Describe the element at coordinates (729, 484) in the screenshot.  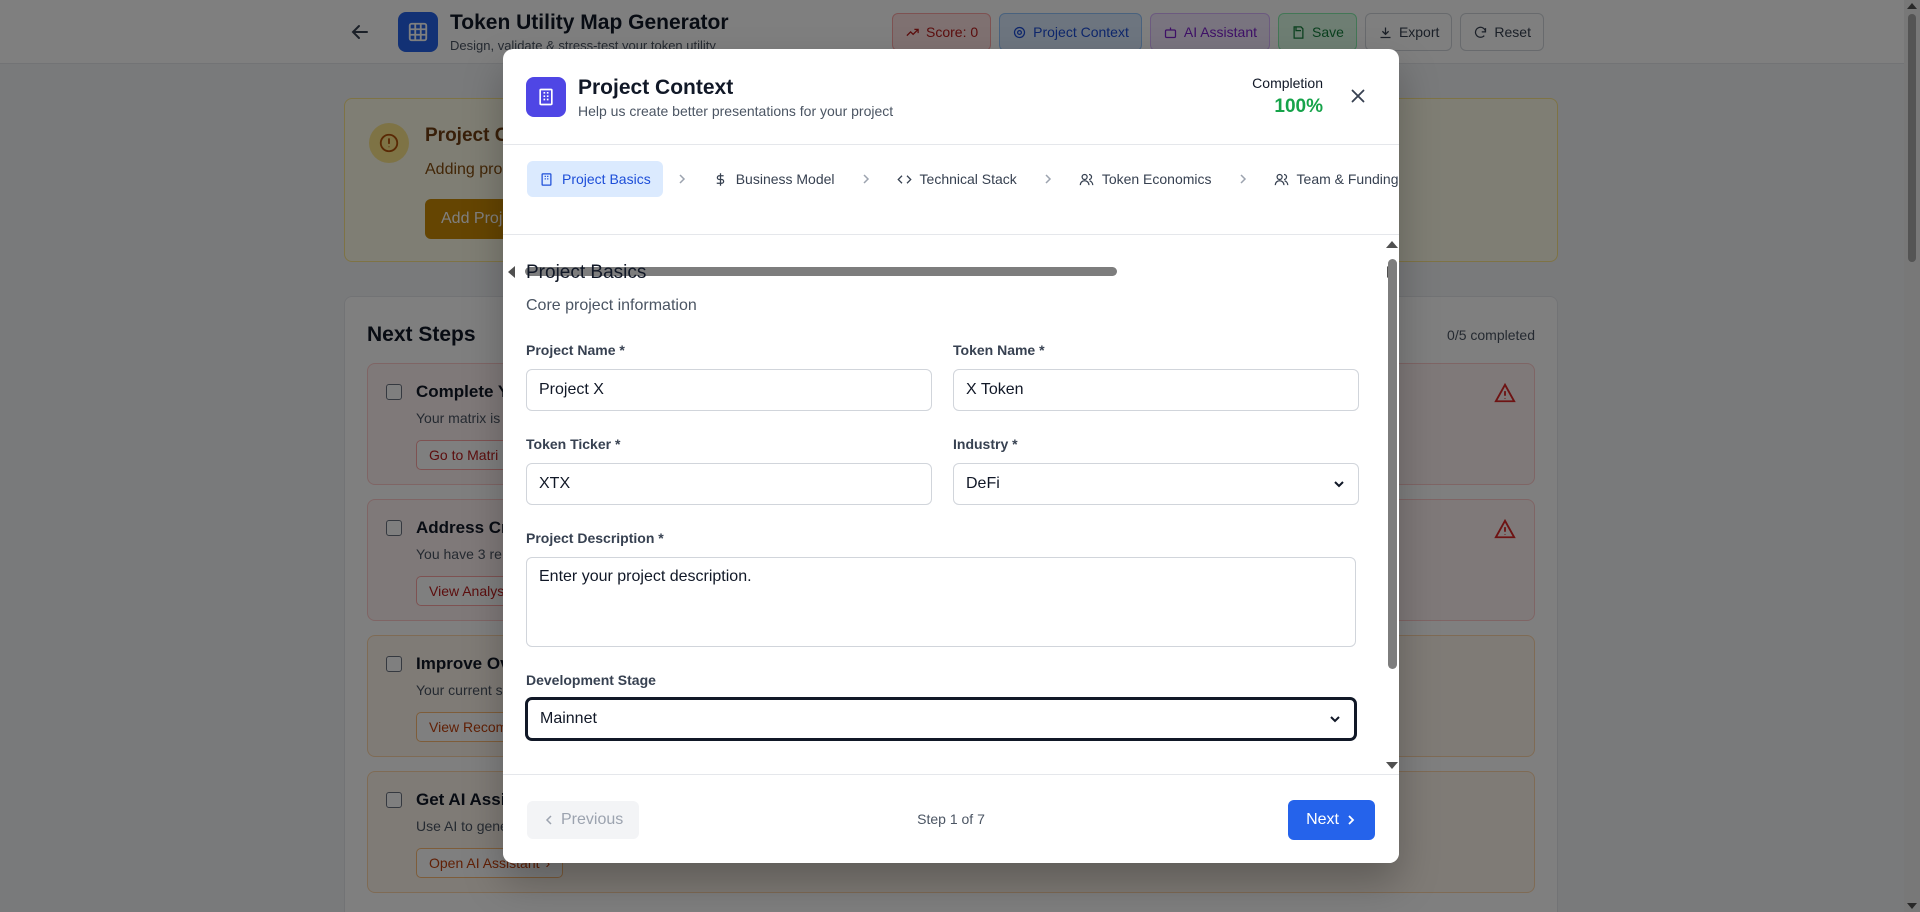
I see `token-ticker-input` at that location.